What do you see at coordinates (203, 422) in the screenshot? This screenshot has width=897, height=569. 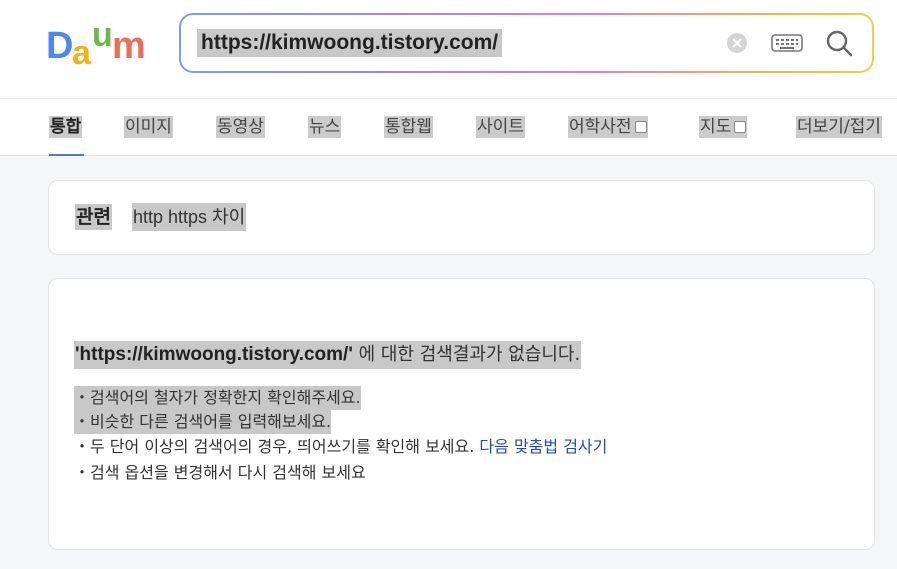 I see `tip-item: ・비슷한 다른 검색어를 입력해보세요.` at bounding box center [203, 422].